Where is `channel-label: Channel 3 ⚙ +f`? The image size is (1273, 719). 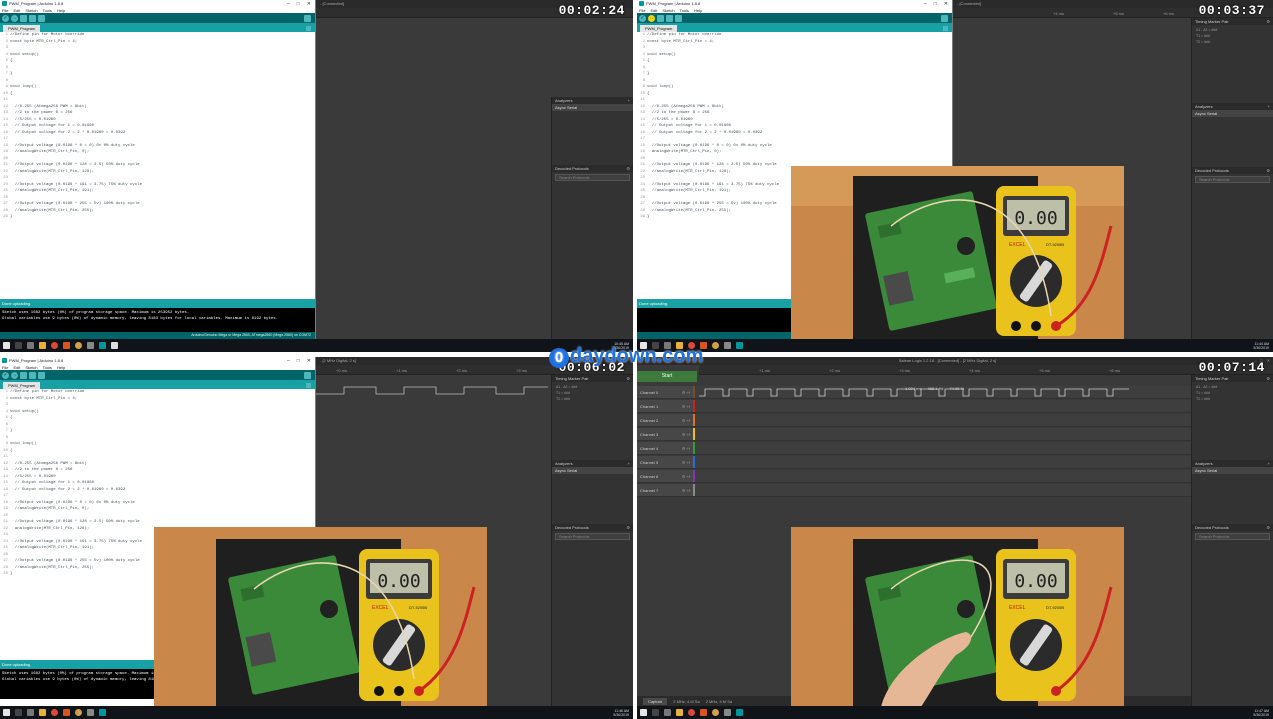
channel-label: Channel 3 ⚙ +f is located at coordinates (666, 434).